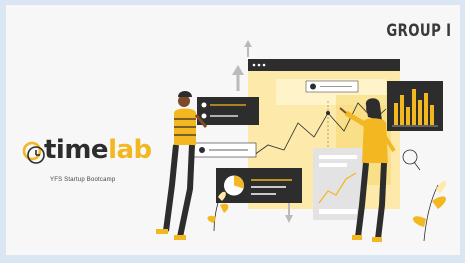 The width and height of the screenshot is (465, 263). I want to click on dashboard-titlebar, so click(324, 65).